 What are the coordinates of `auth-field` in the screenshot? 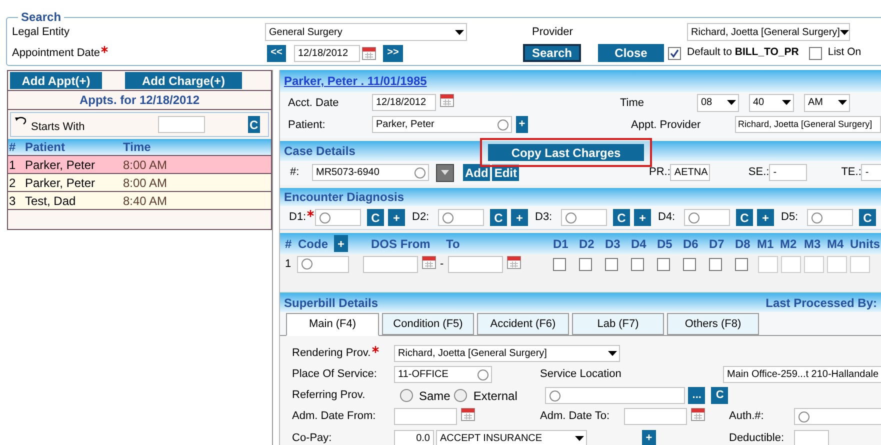 It's located at (837, 416).